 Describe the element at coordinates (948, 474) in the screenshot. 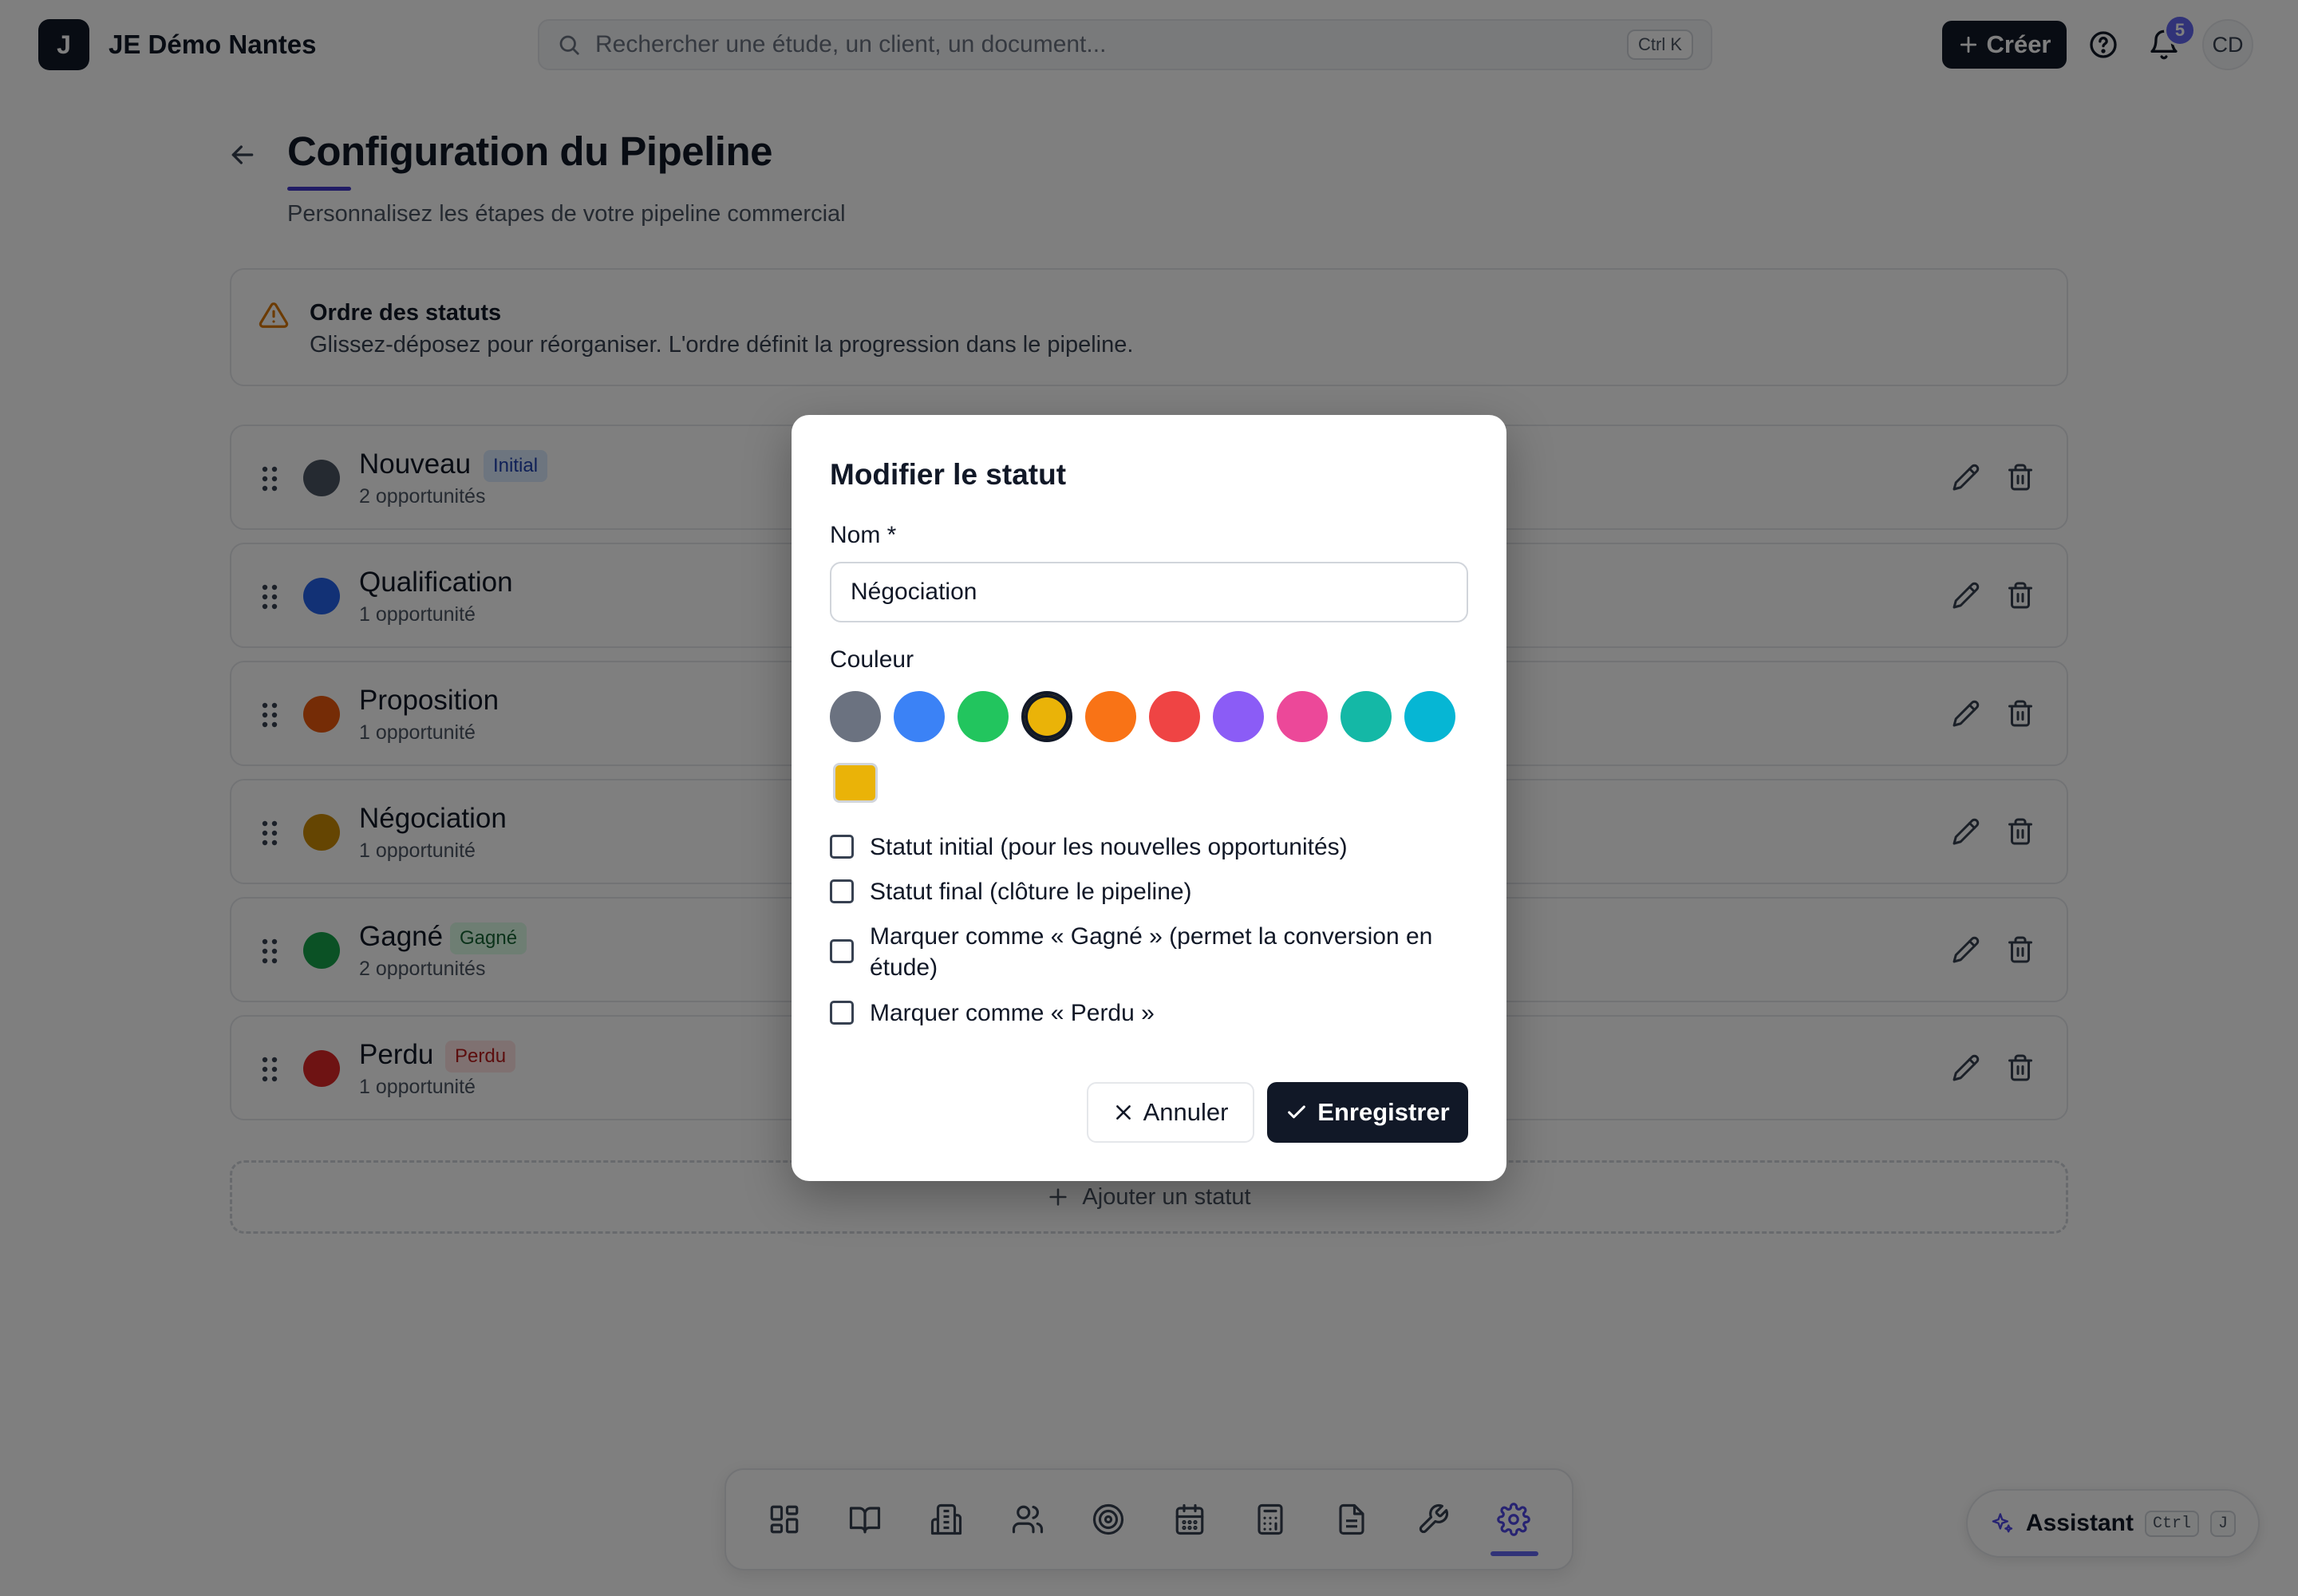

I see `dialog-title: Modifier le statut` at that location.